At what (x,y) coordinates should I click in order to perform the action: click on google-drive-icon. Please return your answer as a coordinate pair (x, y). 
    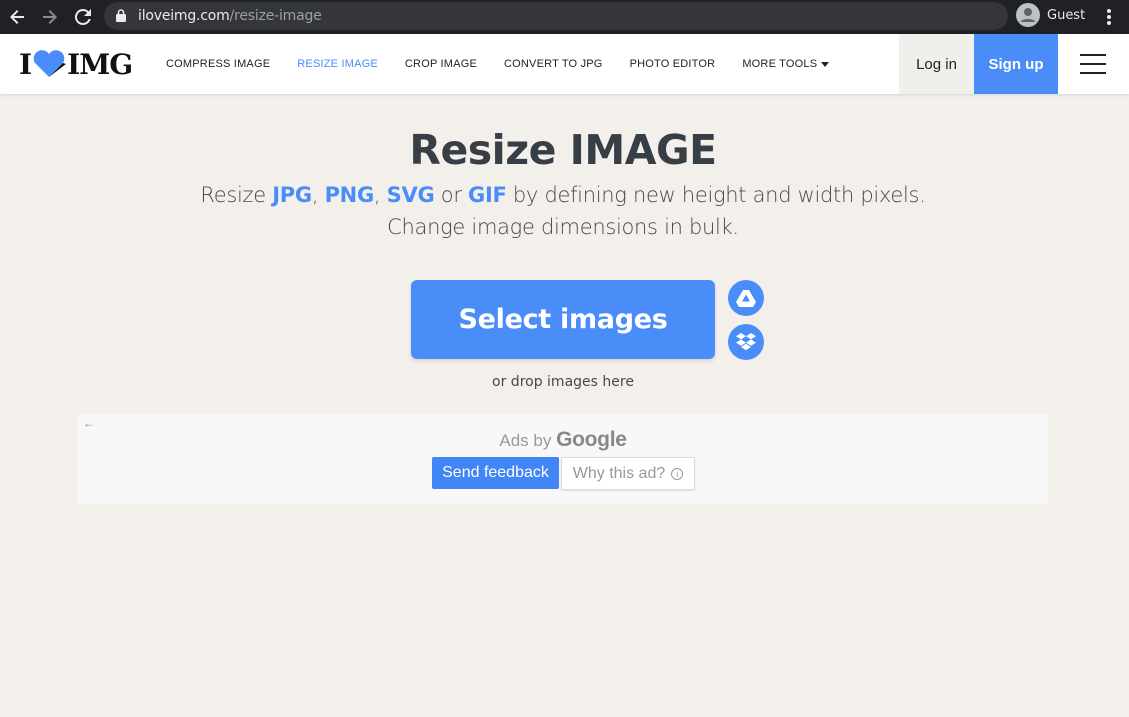
    Looking at the image, I should click on (746, 298).